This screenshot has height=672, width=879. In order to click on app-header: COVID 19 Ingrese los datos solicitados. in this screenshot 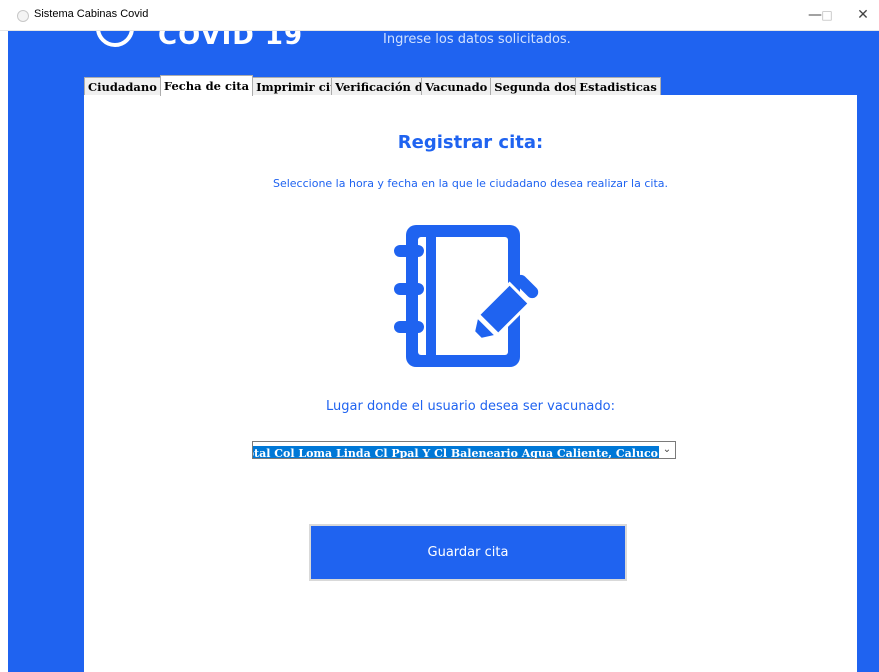, I will do `click(443, 40)`.